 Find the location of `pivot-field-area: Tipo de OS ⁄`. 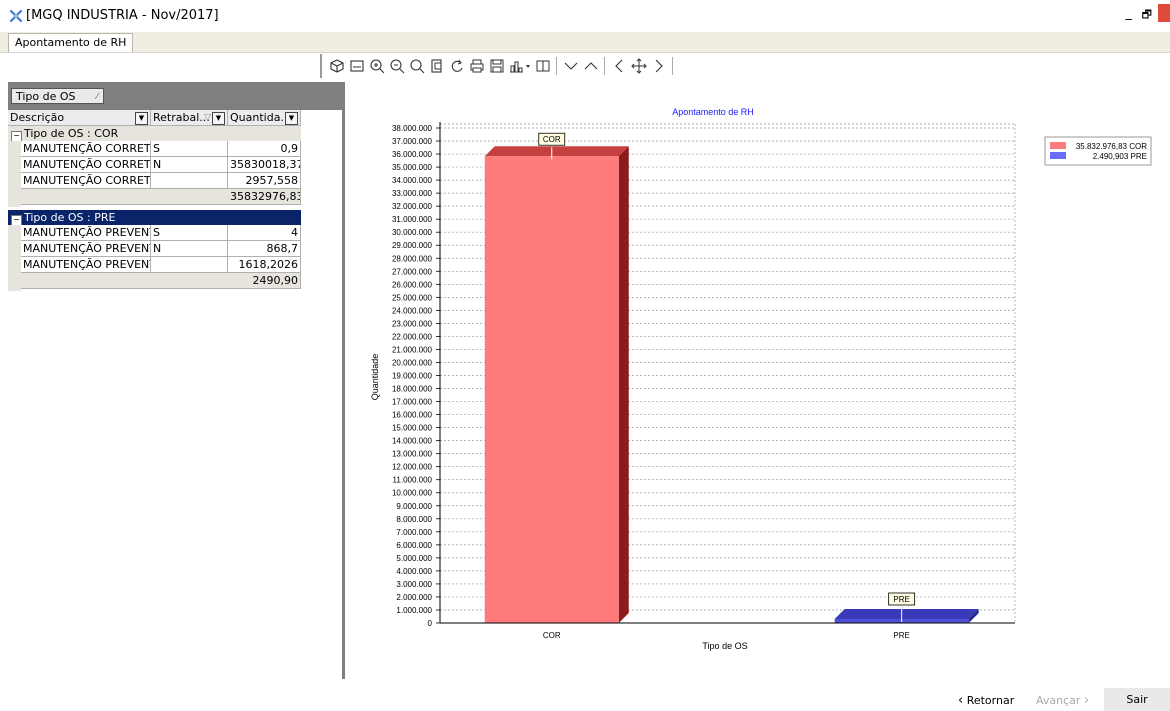

pivot-field-area: Tipo de OS ⁄ is located at coordinates (175, 96).